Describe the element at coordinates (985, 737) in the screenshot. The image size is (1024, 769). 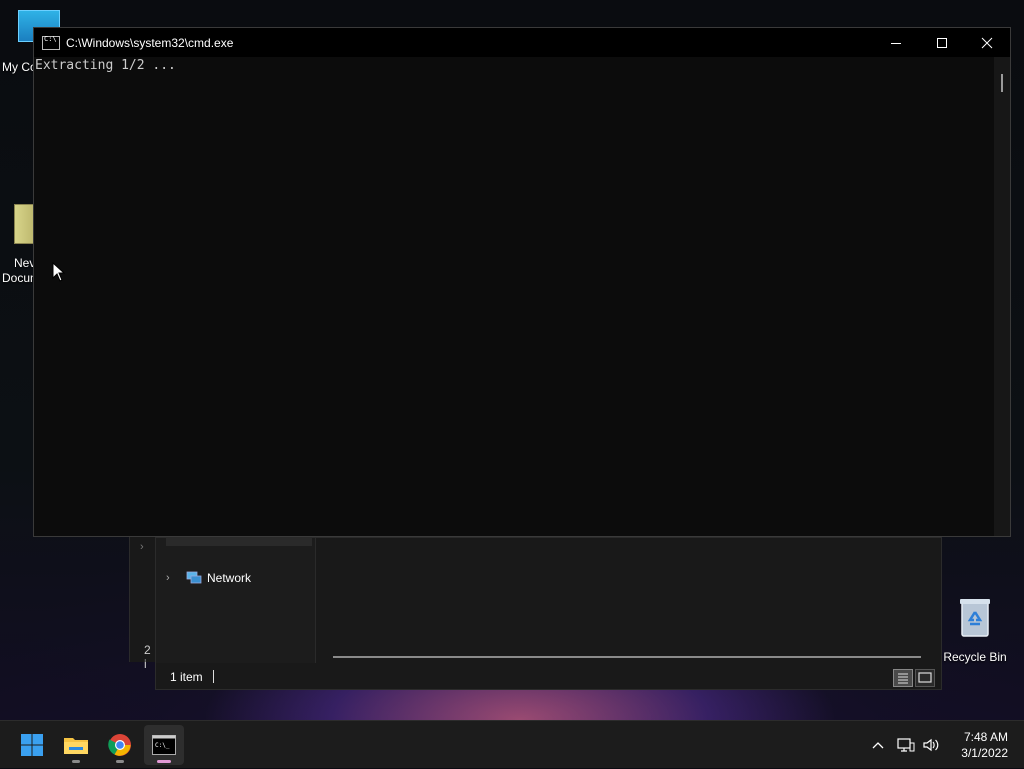
I see `clock-time: 7:48 AM` at that location.